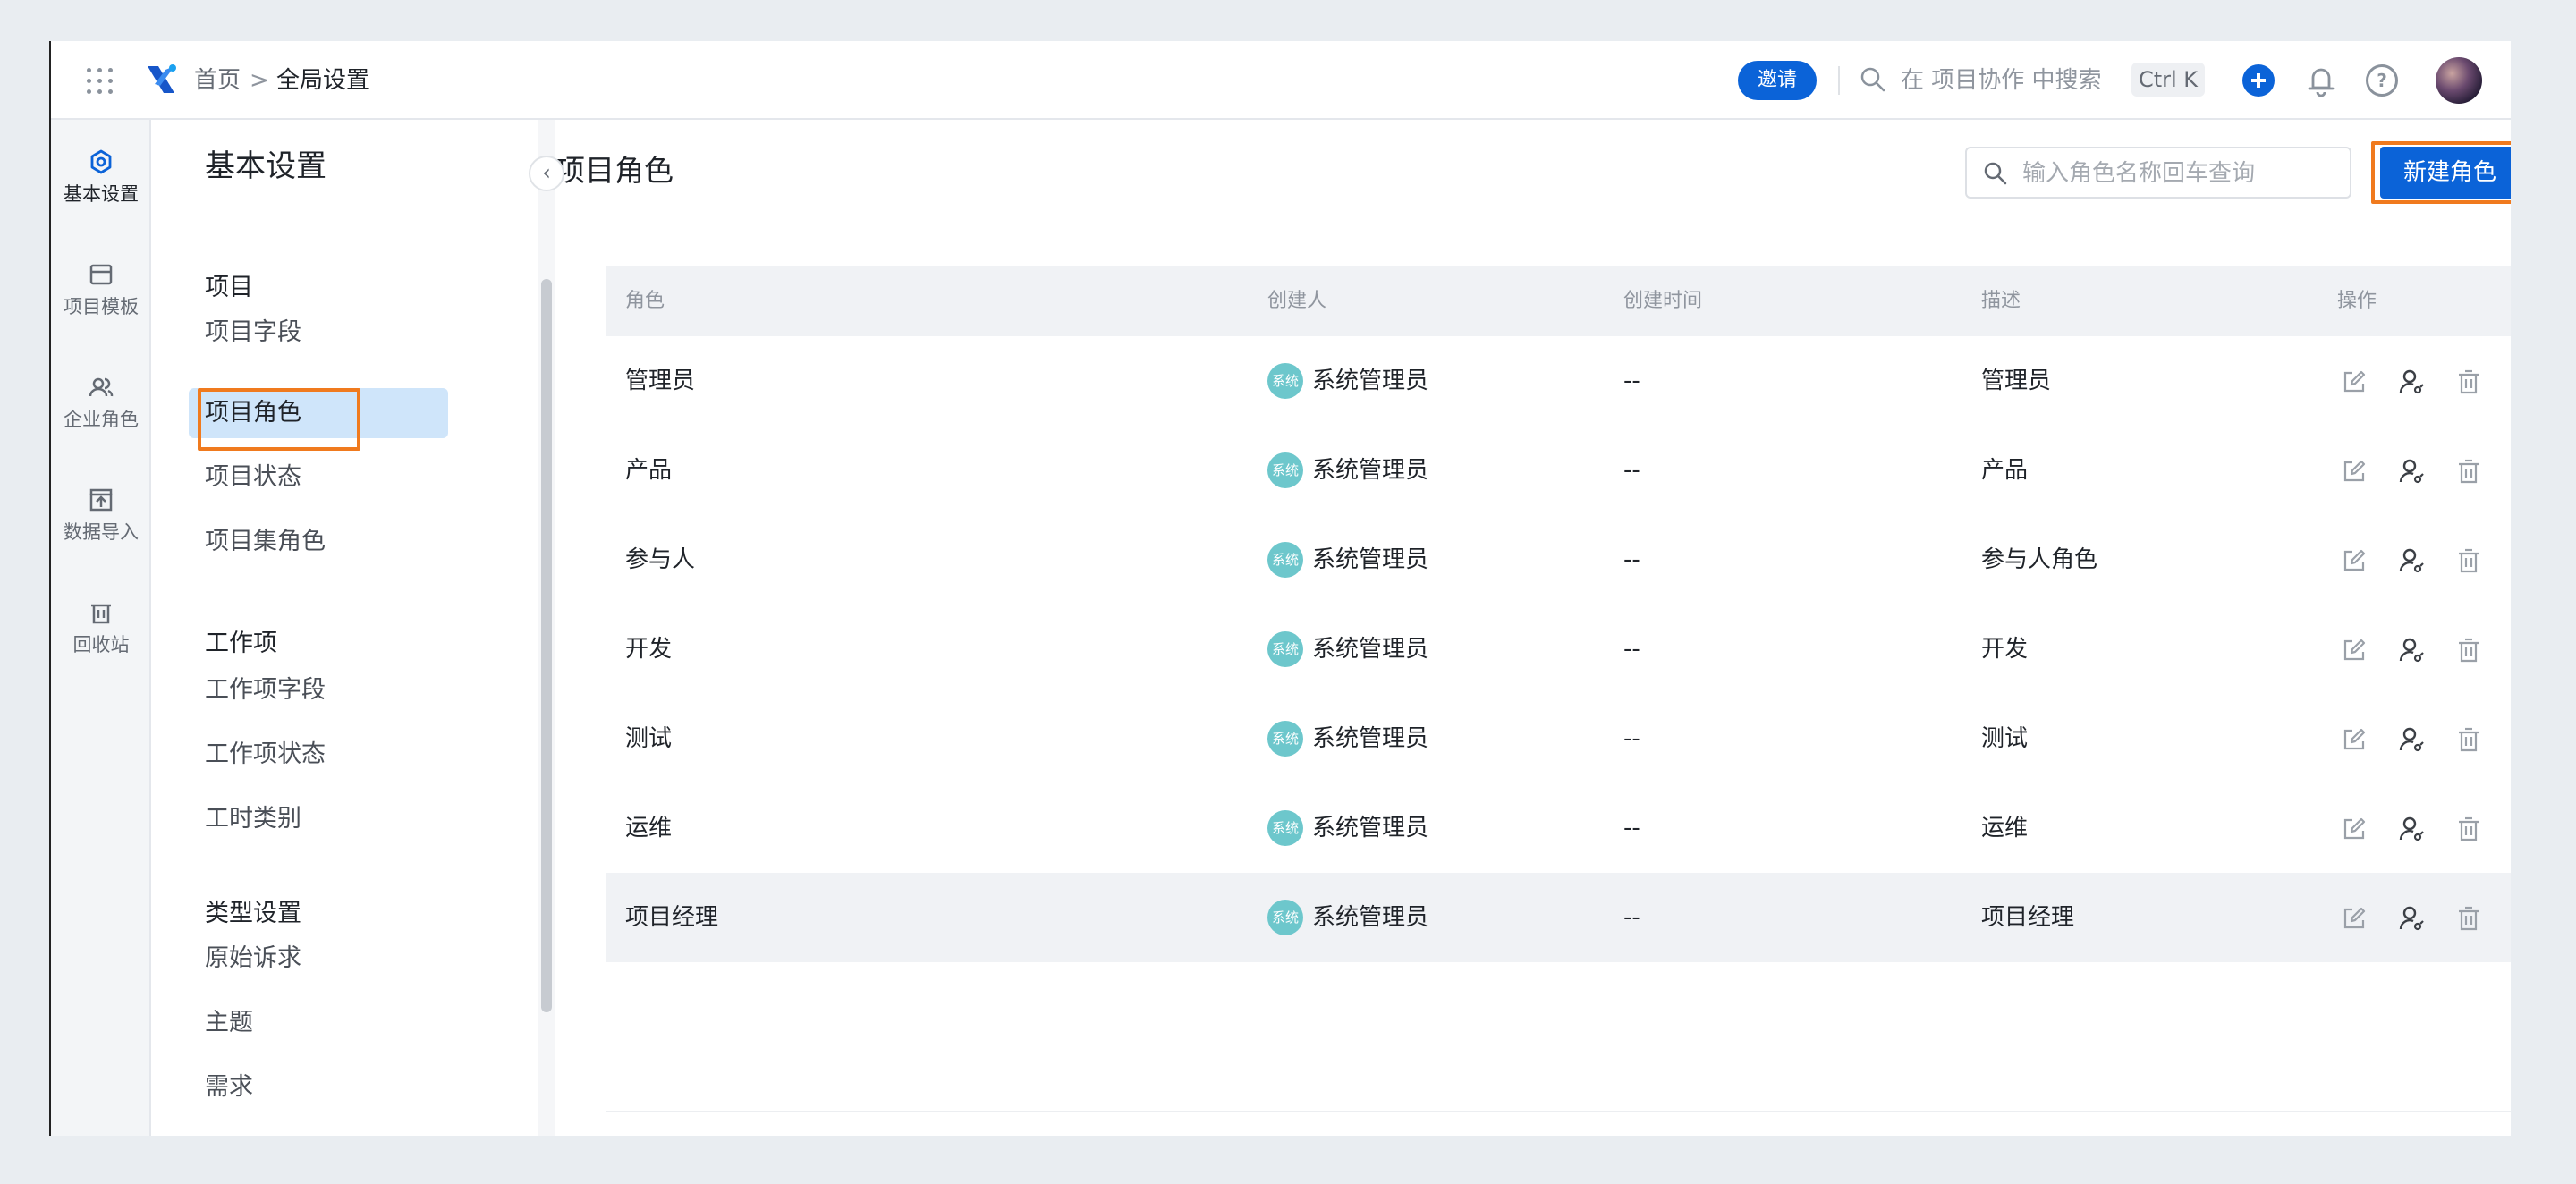 The image size is (2576, 1184). Describe the element at coordinates (100, 81) in the screenshot. I see `app-grid-icon` at that location.